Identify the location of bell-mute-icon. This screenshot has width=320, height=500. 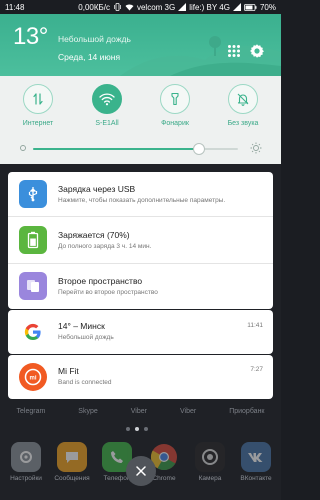
(243, 99).